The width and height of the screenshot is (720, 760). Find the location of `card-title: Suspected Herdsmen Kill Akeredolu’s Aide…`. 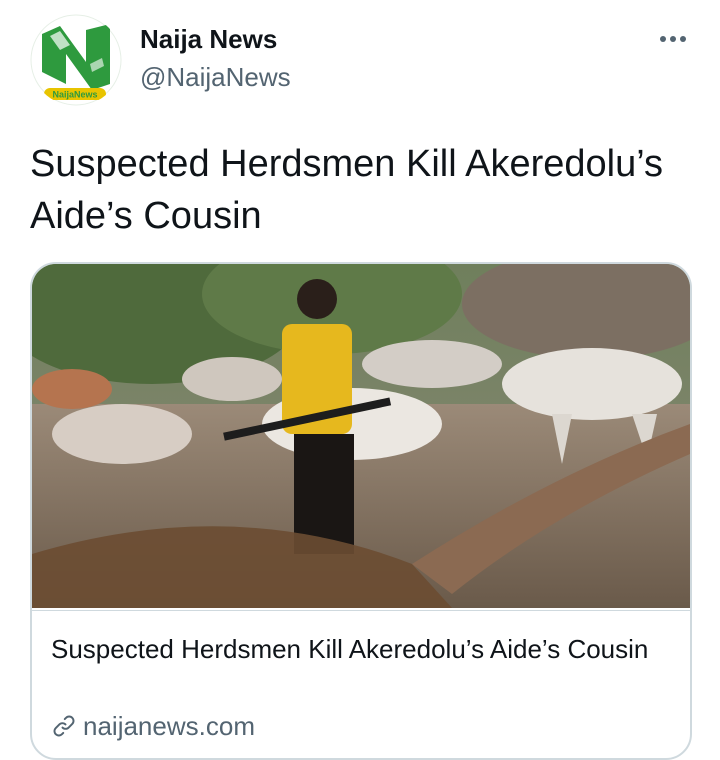

card-title: Suspected Herdsmen Kill Akeredolu’s Aide… is located at coordinates (351, 649).